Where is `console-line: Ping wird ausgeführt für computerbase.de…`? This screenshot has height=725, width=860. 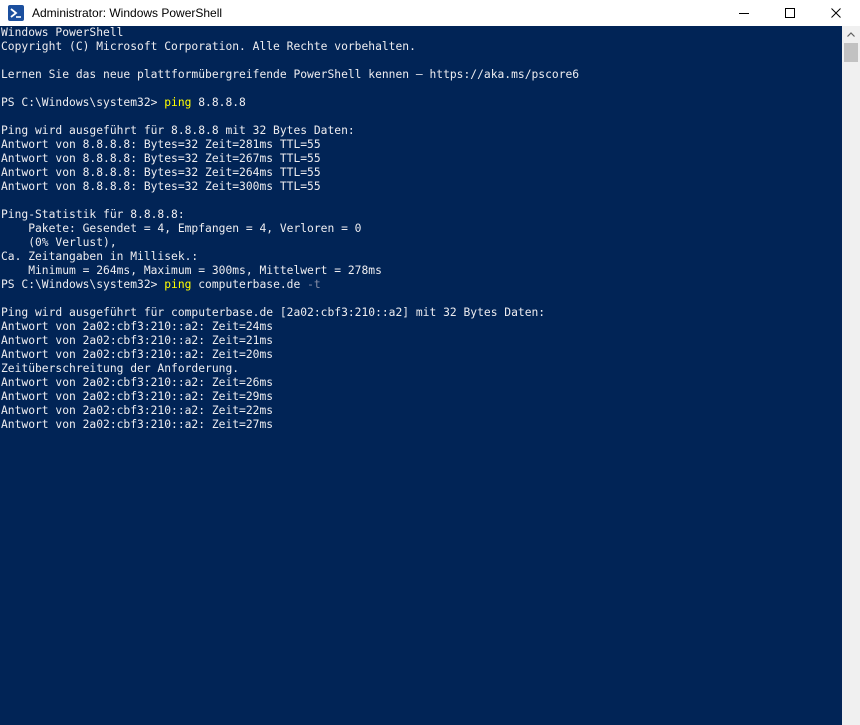 console-line: Ping wird ausgeführt für computerbase.de… is located at coordinates (273, 312).